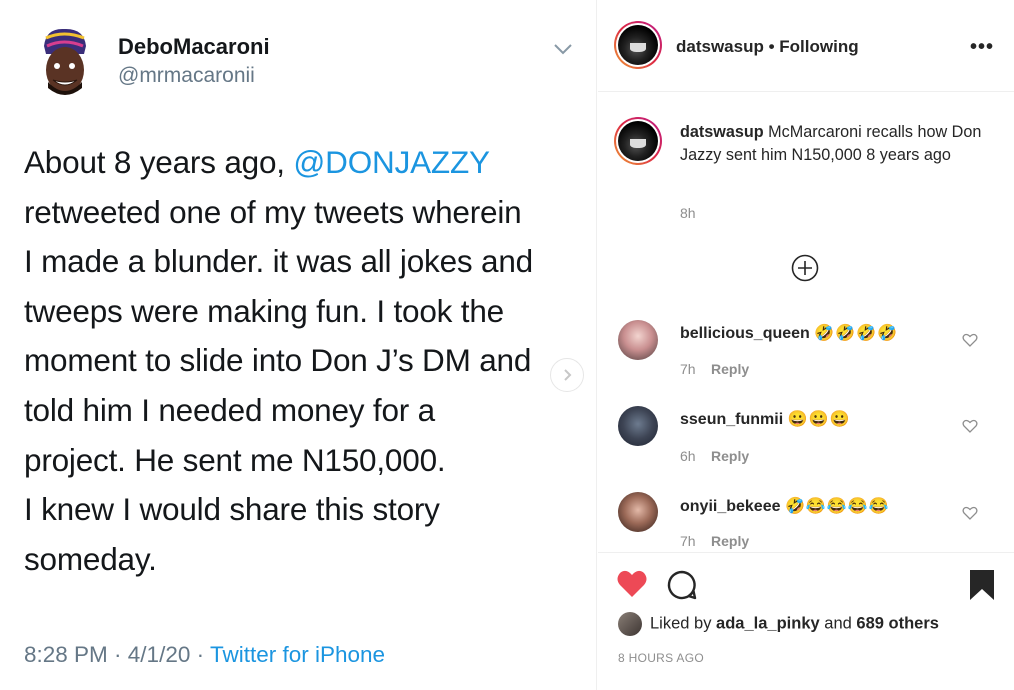 Image resolution: width=1014 pixels, height=690 pixels. Describe the element at coordinates (818, 46) in the screenshot. I see `following-button: Following` at that location.